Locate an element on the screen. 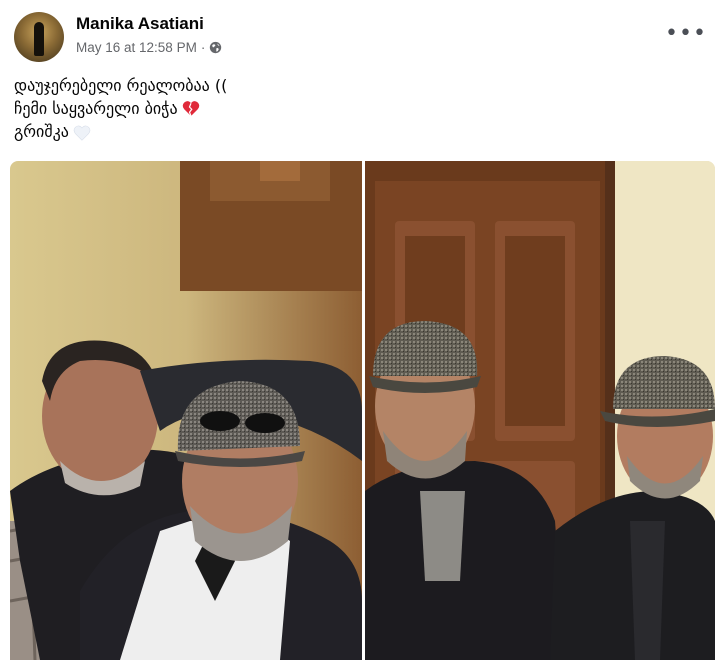 The image size is (715, 660). globe-icon is located at coordinates (215, 47).